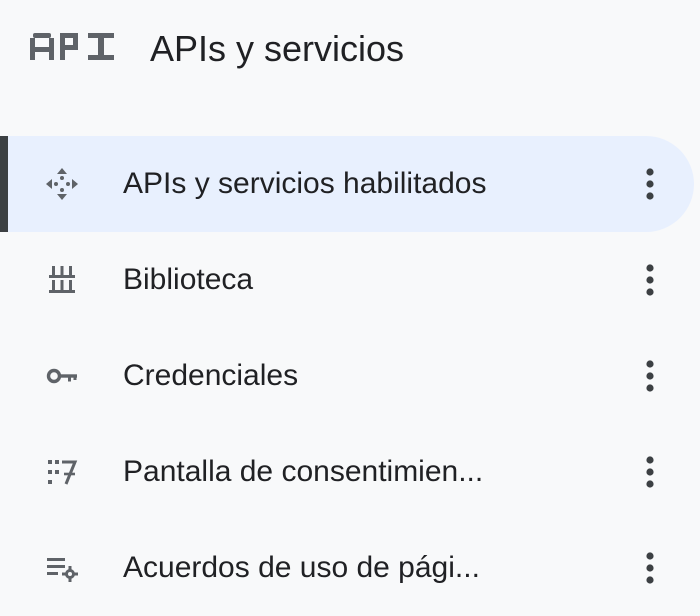  I want to click on panel-title: APIs y servicios, so click(277, 48).